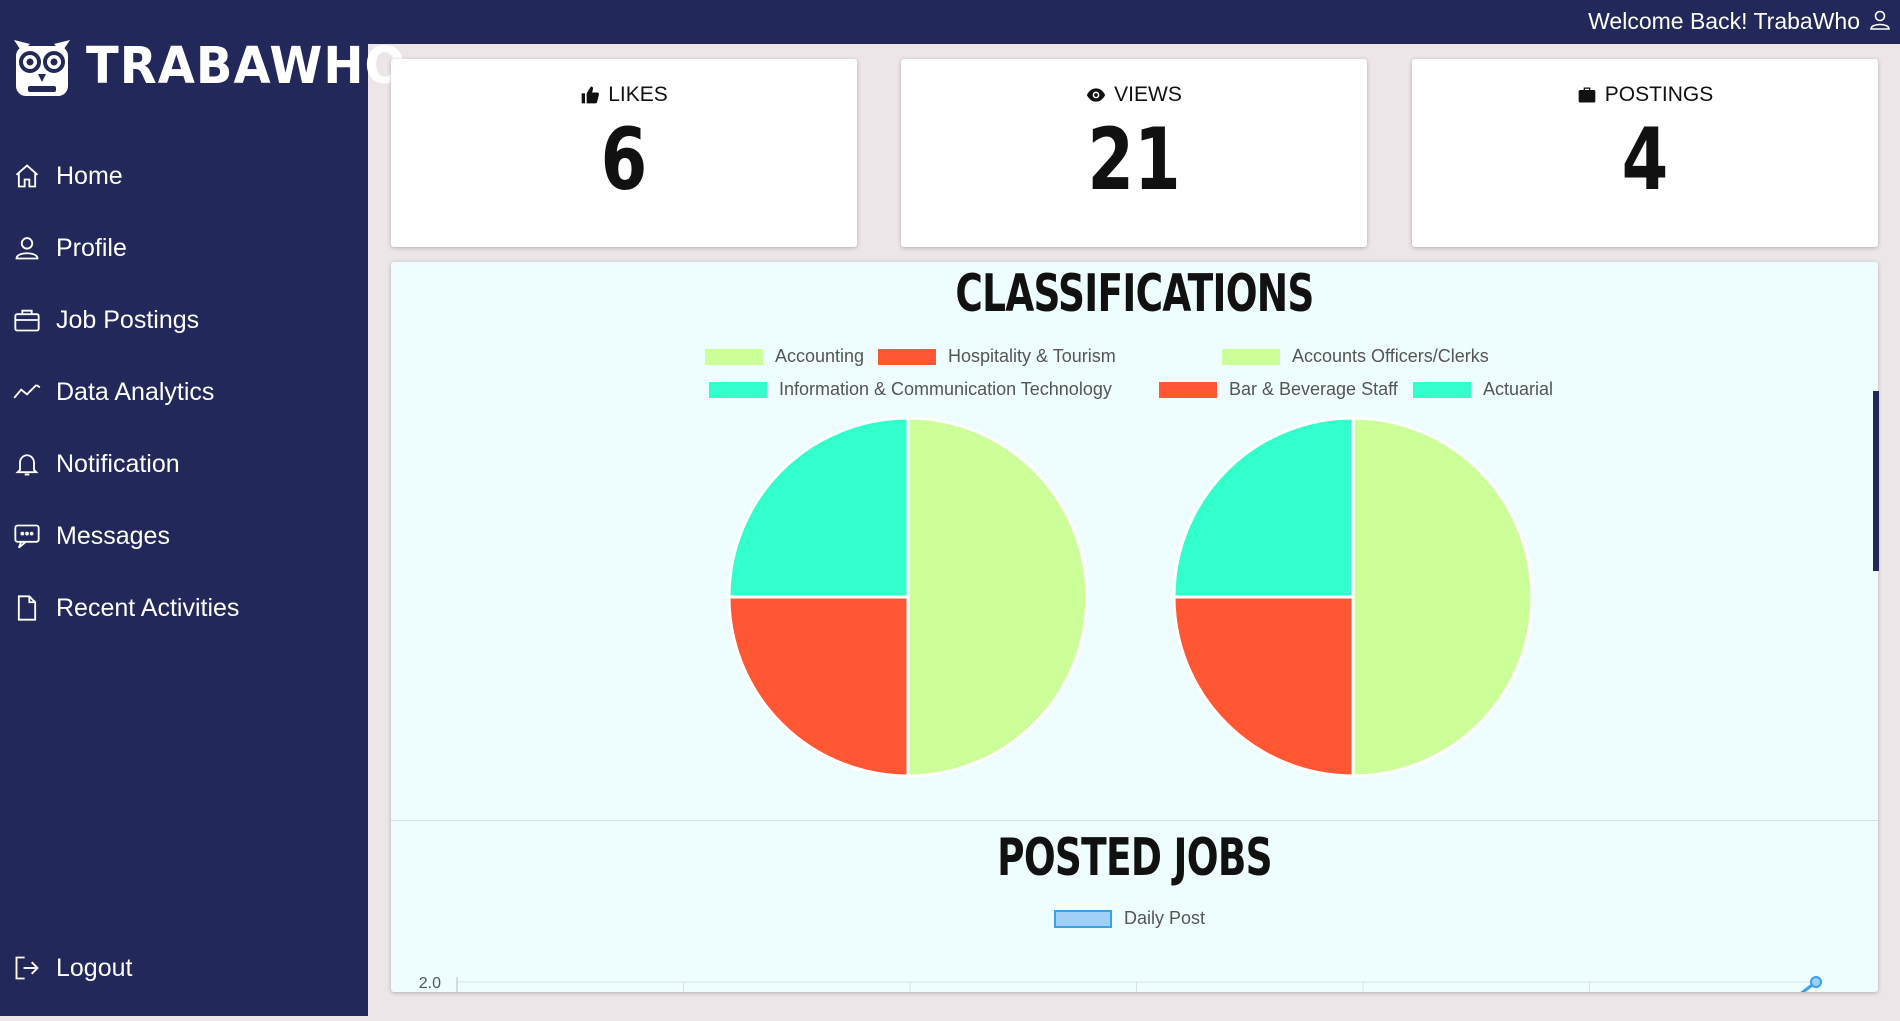 This screenshot has height=1021, width=1900. Describe the element at coordinates (27, 464) in the screenshot. I see `bell-icon` at that location.